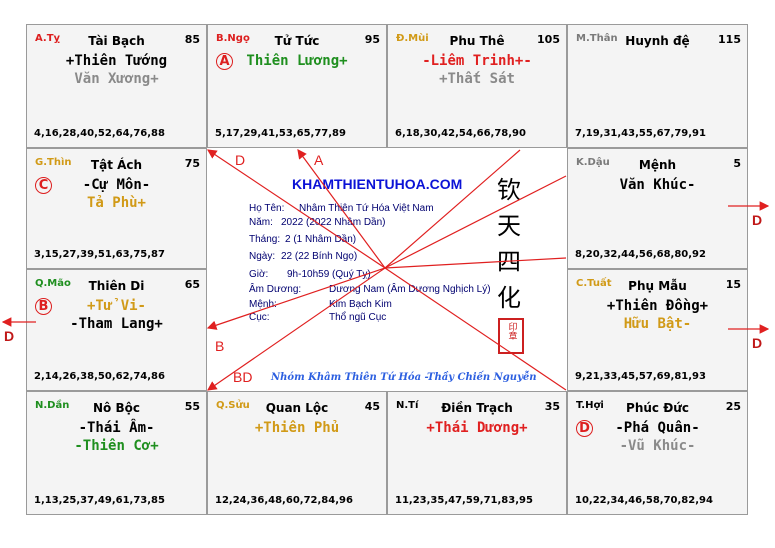  What do you see at coordinates (243, 377) in the screenshot?
I see `arrow-label-bd: BD` at bounding box center [243, 377].